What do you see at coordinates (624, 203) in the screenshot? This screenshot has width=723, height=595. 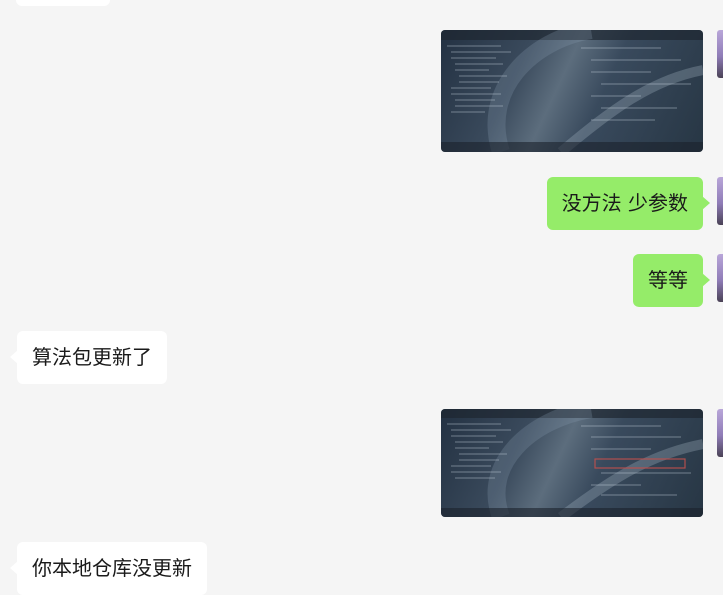 I see `message-text: 没方法 少参数` at bounding box center [624, 203].